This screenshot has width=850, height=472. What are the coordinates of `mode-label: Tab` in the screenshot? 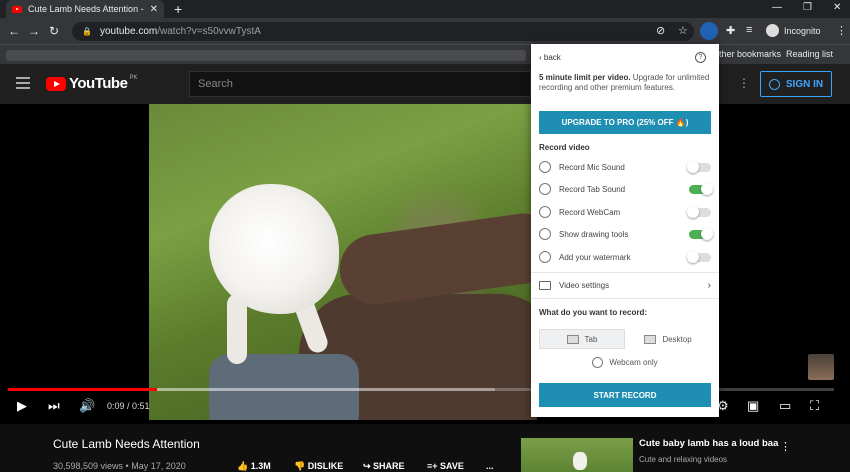 It's located at (591, 339).